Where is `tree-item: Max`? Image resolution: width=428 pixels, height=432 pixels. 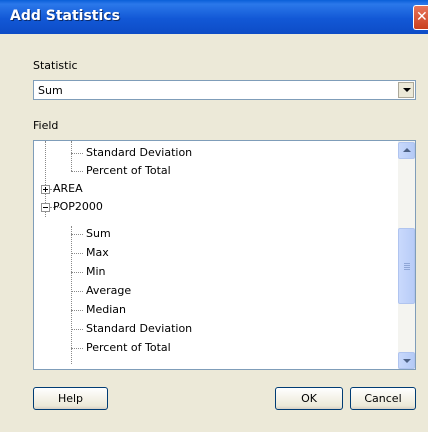
tree-item: Max is located at coordinates (97, 253).